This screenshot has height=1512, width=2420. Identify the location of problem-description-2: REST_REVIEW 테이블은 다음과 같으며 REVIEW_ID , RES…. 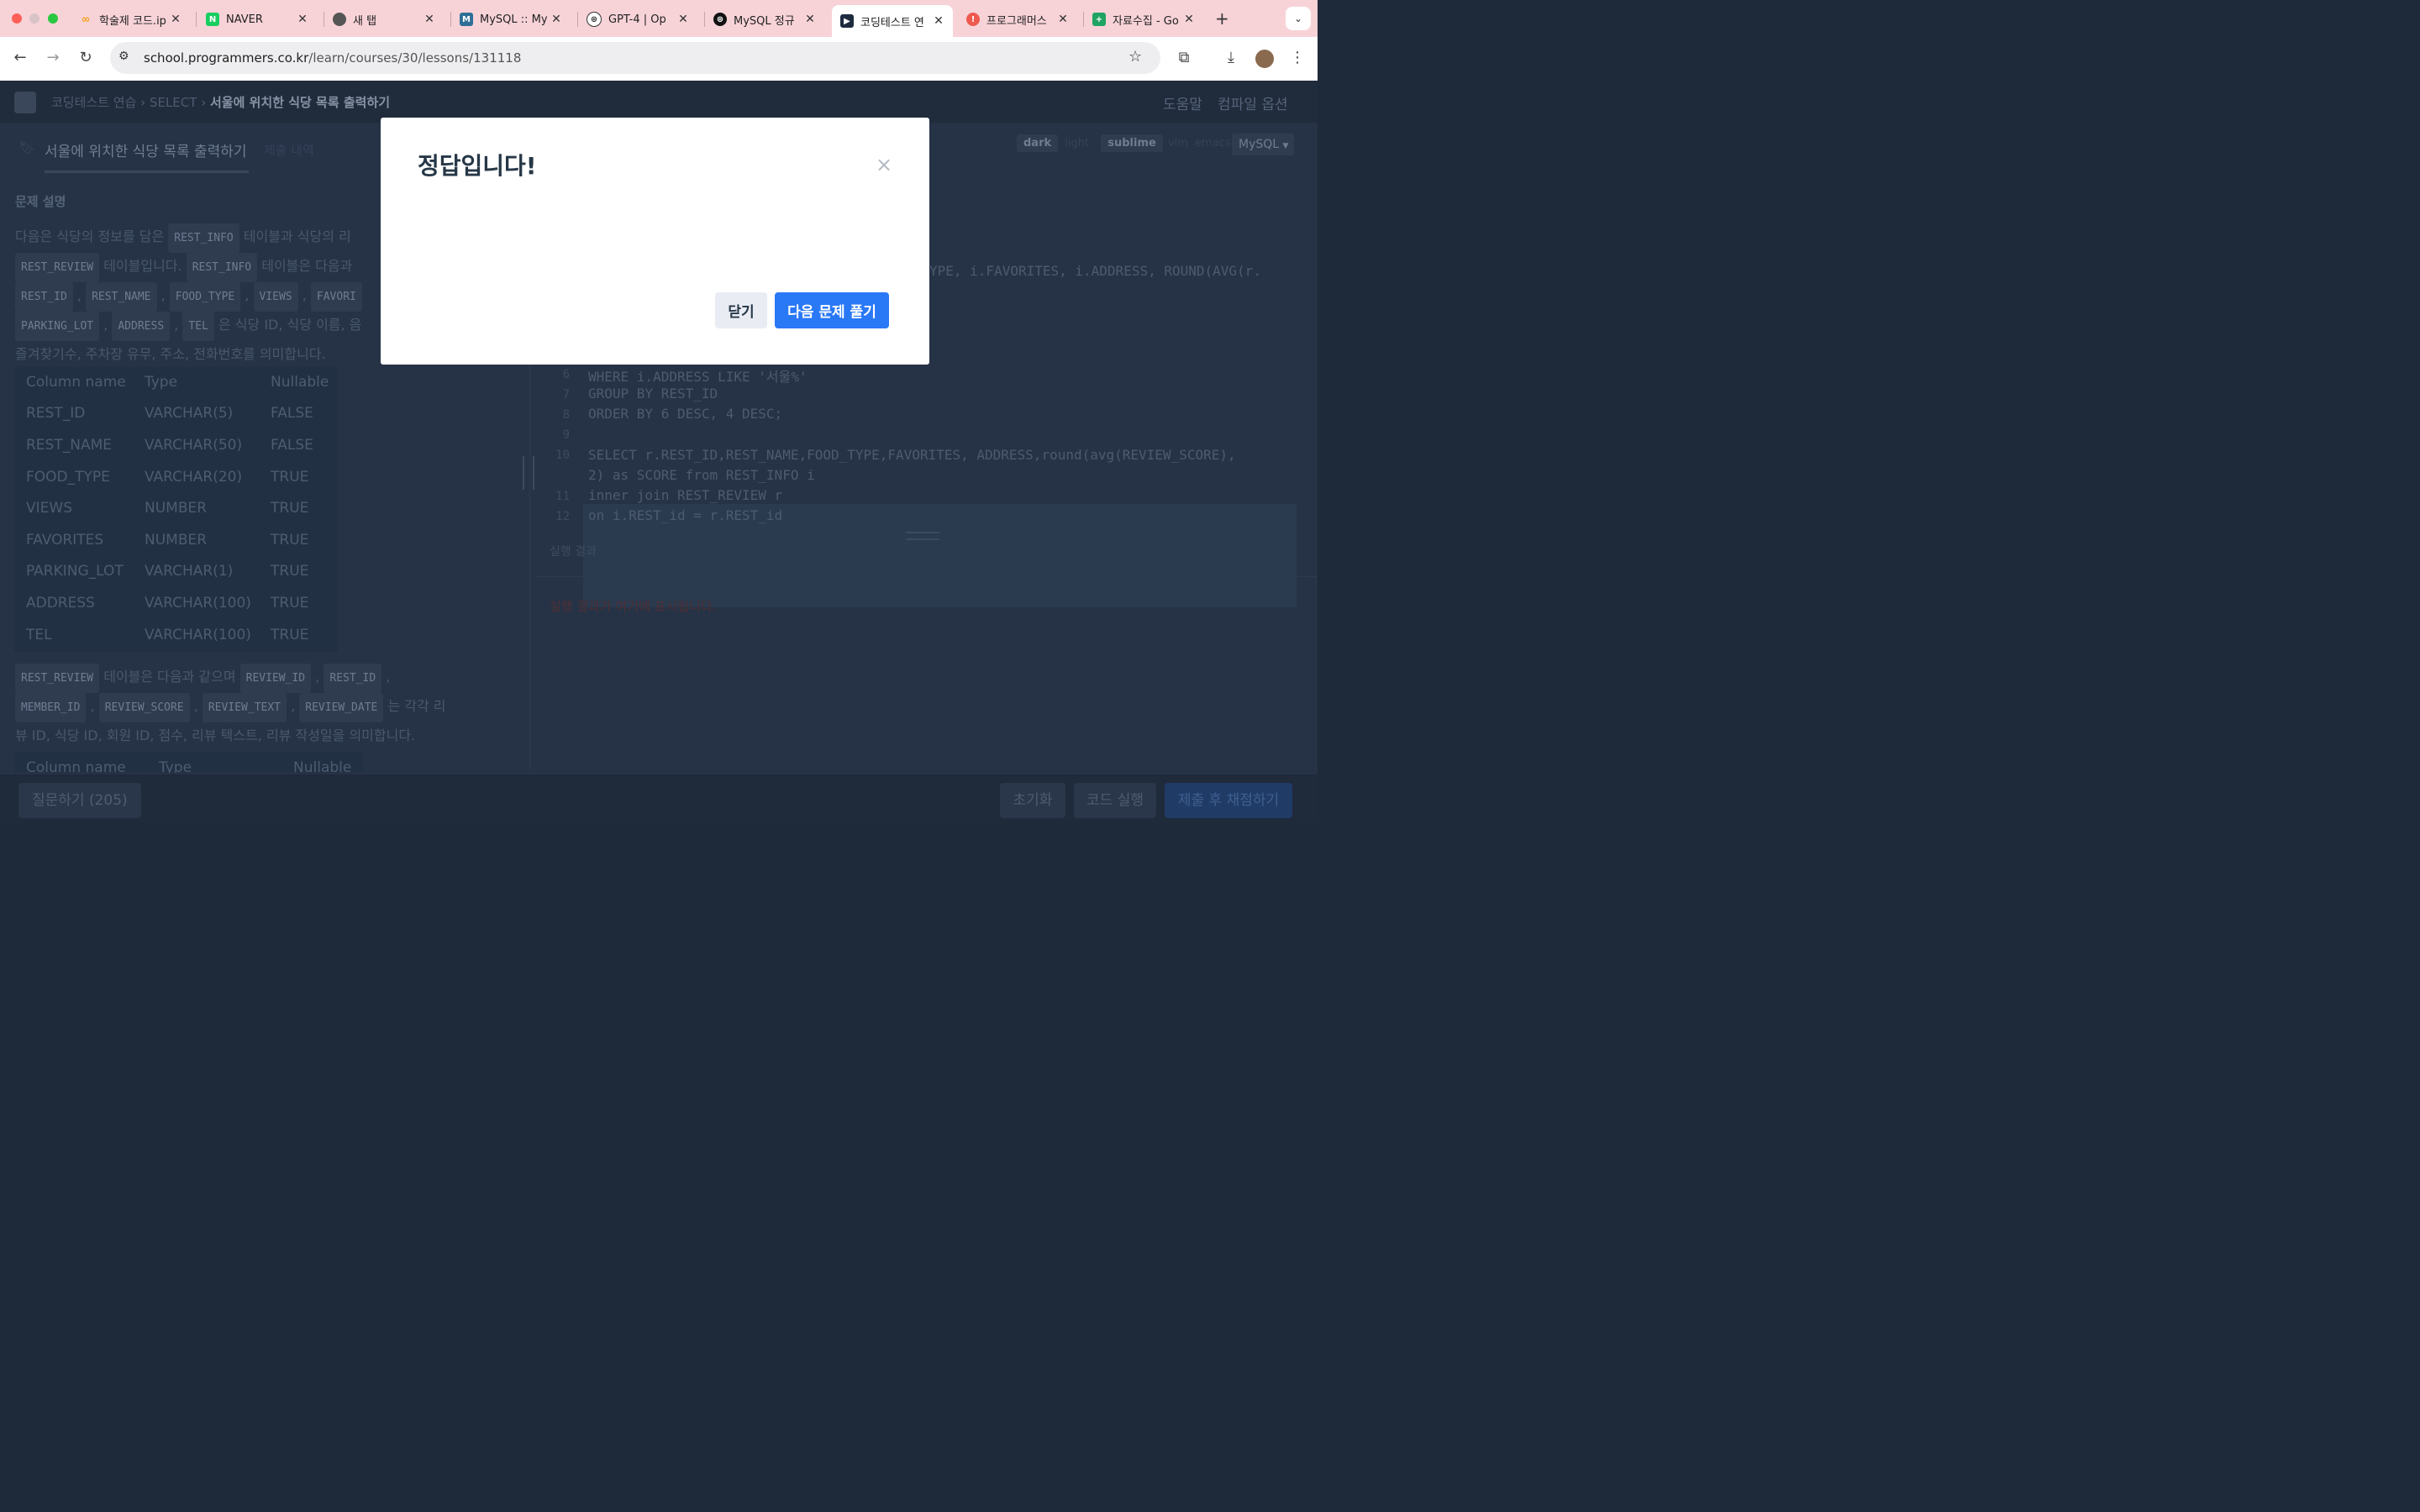
(258, 706).